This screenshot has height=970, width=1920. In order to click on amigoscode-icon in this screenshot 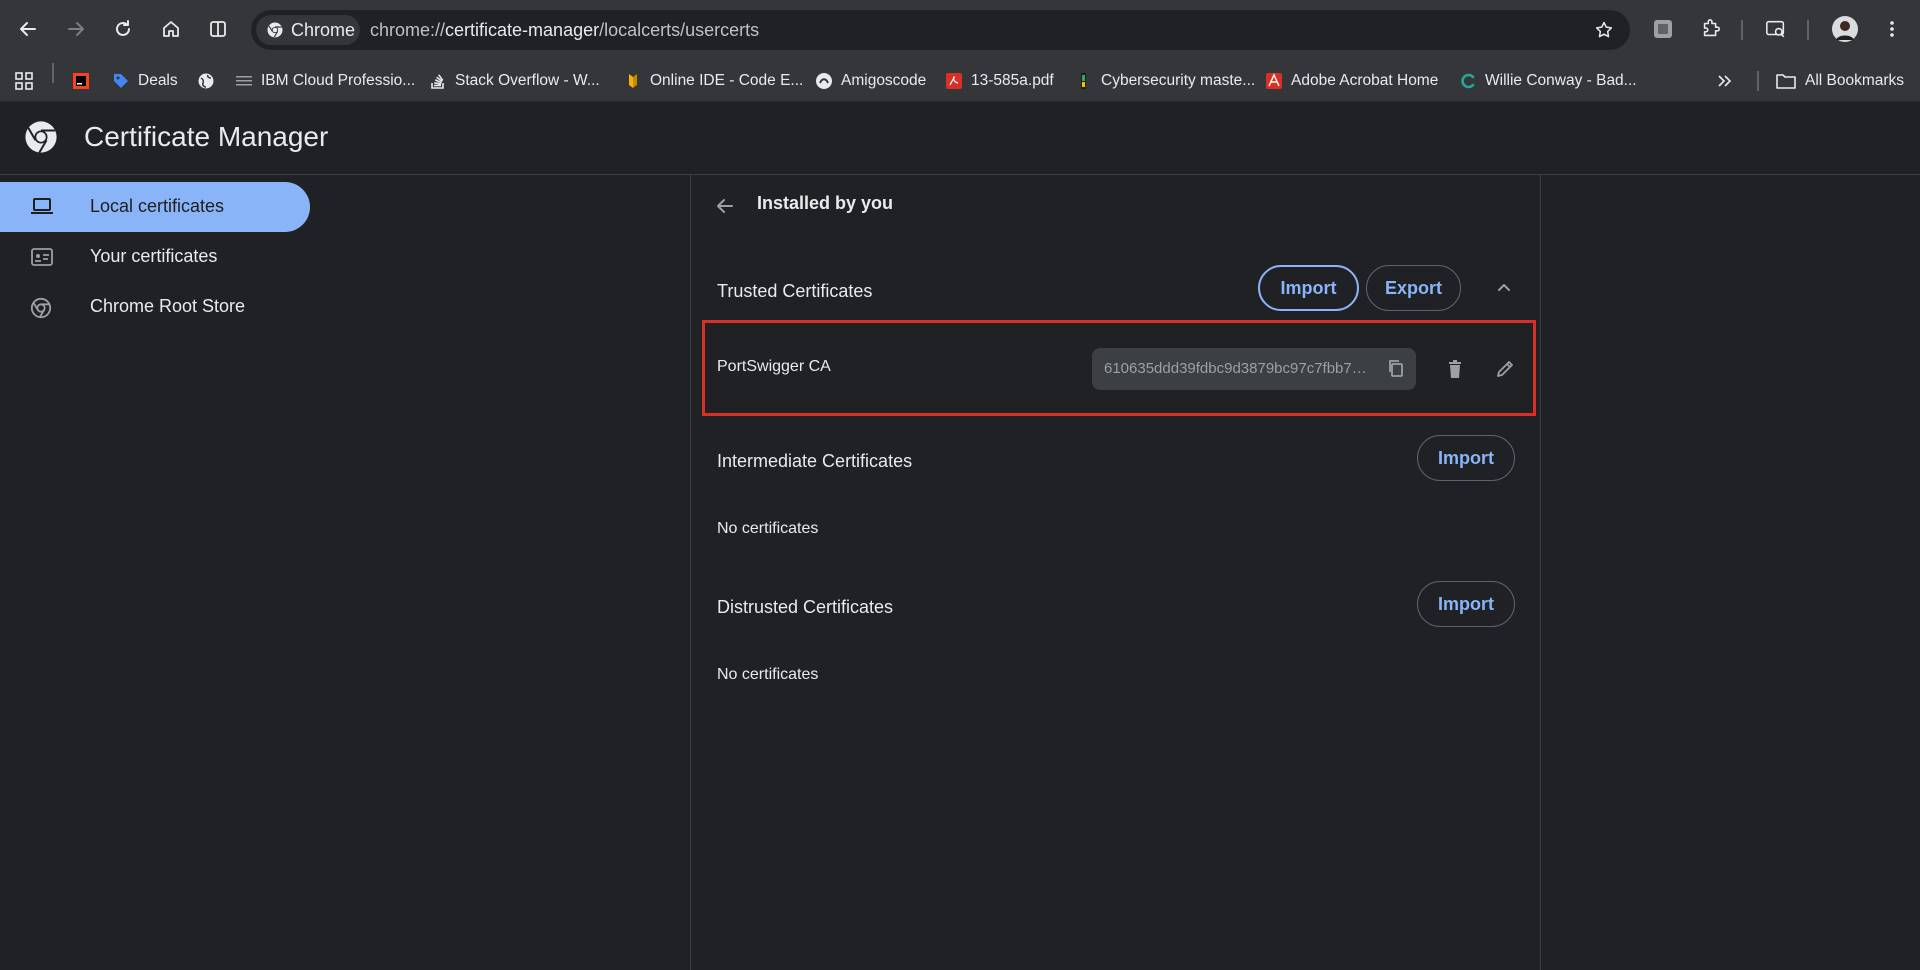, I will do `click(824, 81)`.